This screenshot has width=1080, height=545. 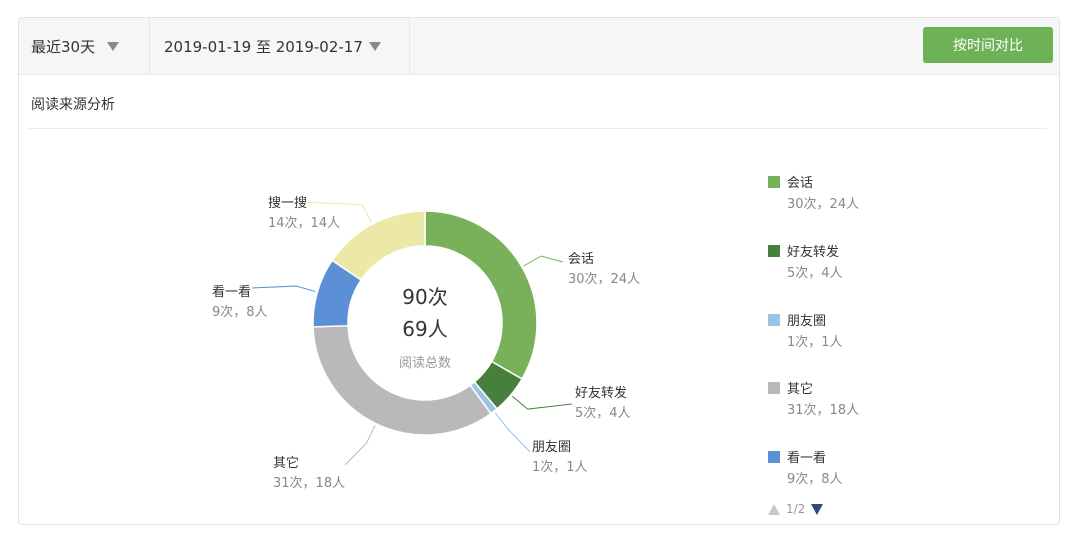 I want to click on slice-label-value: 5次，4人, so click(x=603, y=413).